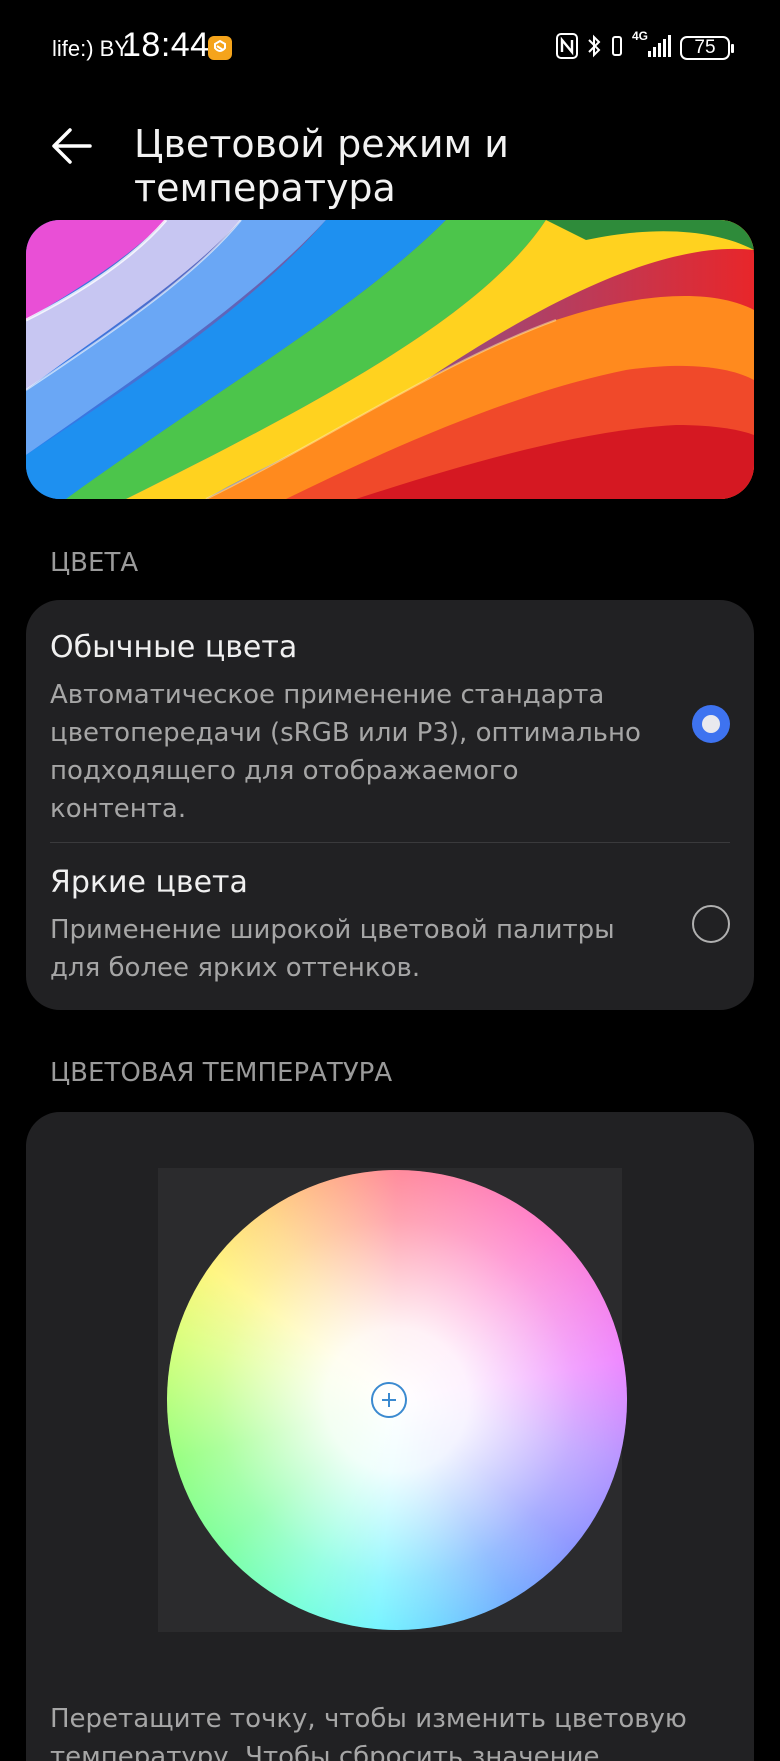 This screenshot has width=780, height=1761. Describe the element at coordinates (711, 924) in the screenshot. I see `vivid-colors-radio` at that location.